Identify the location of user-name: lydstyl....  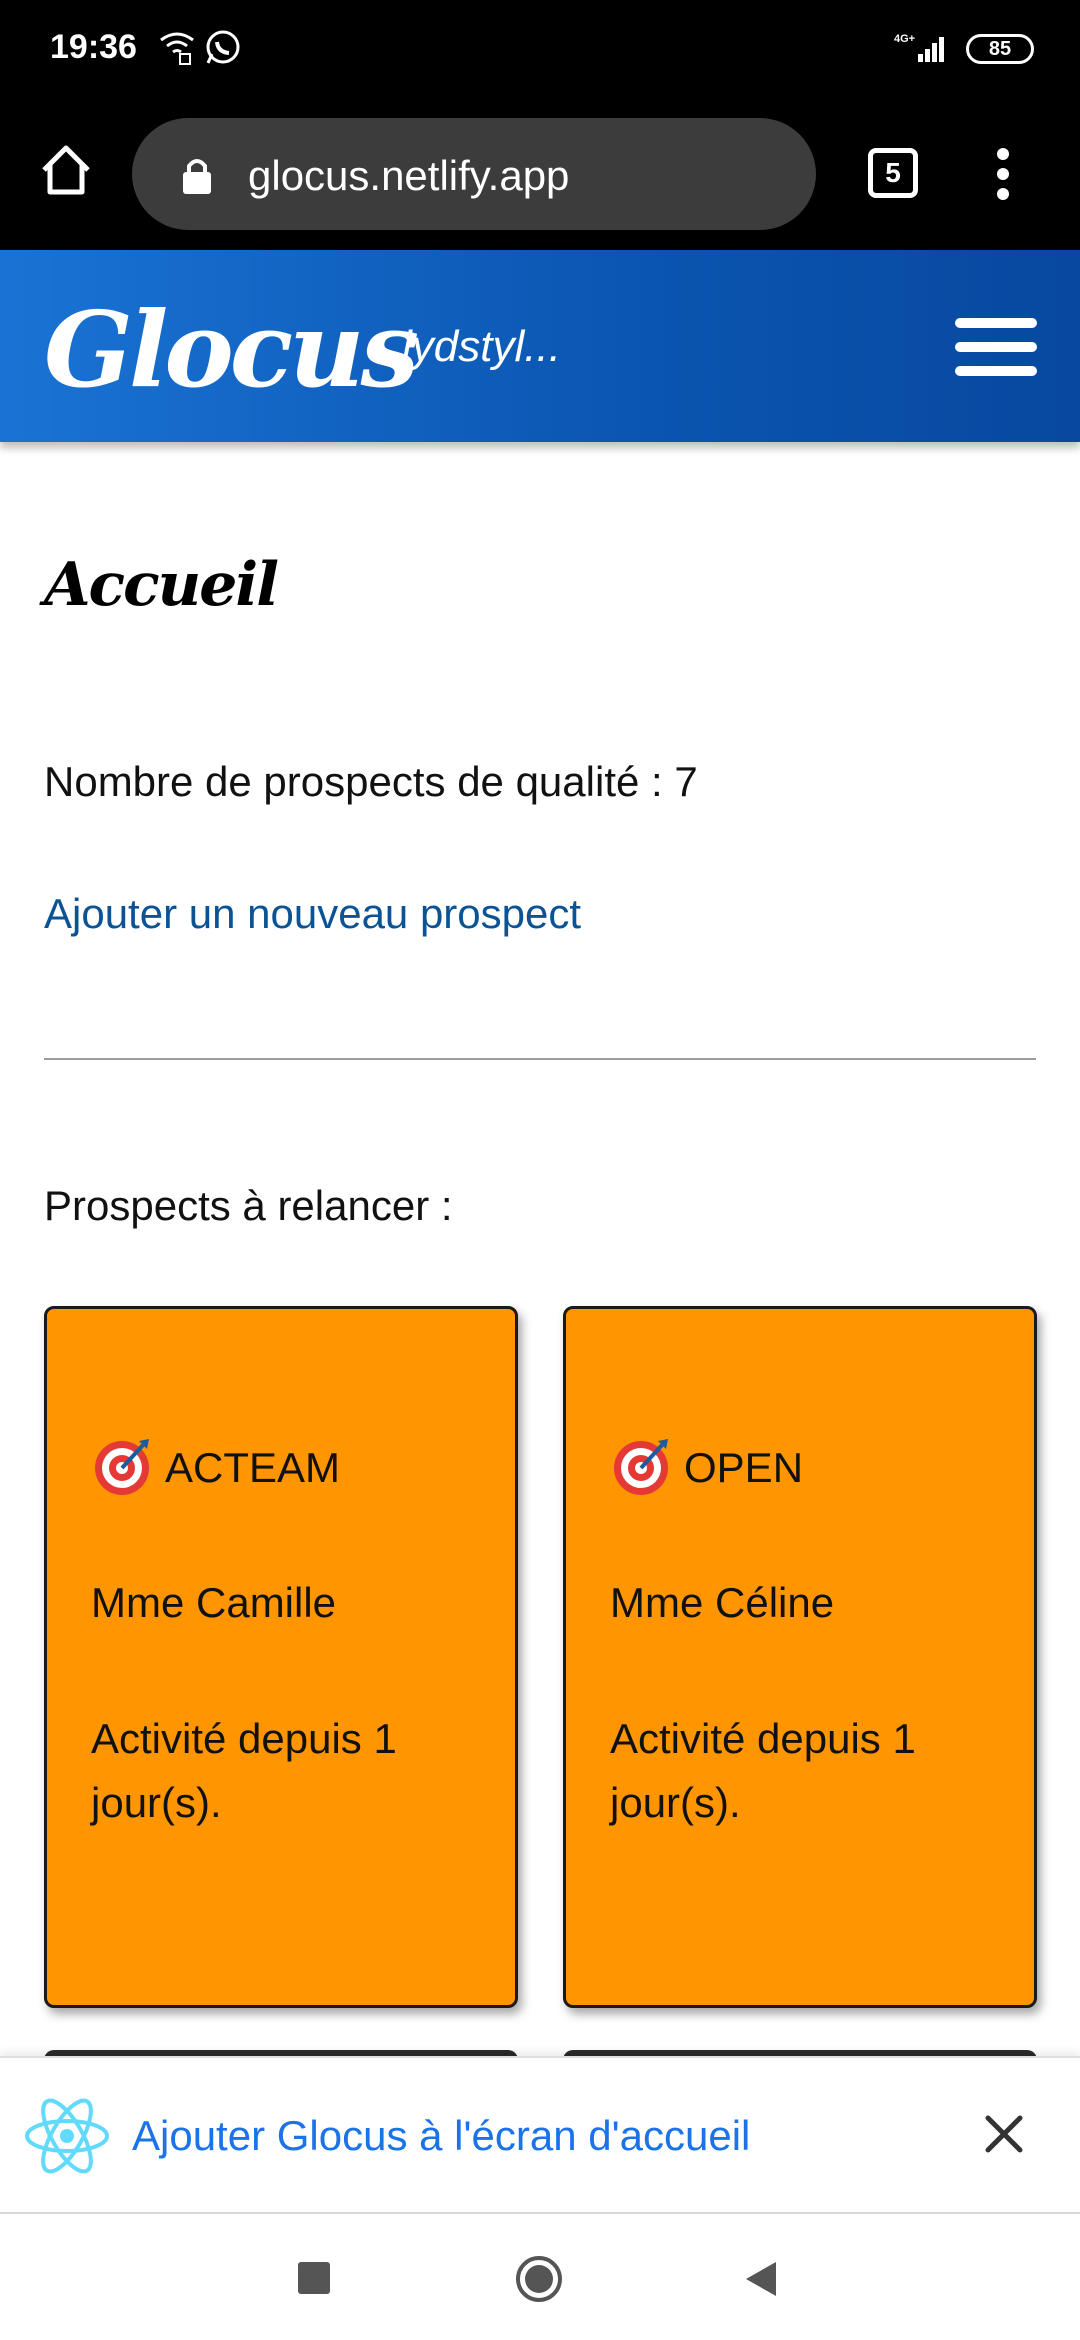
(481, 346).